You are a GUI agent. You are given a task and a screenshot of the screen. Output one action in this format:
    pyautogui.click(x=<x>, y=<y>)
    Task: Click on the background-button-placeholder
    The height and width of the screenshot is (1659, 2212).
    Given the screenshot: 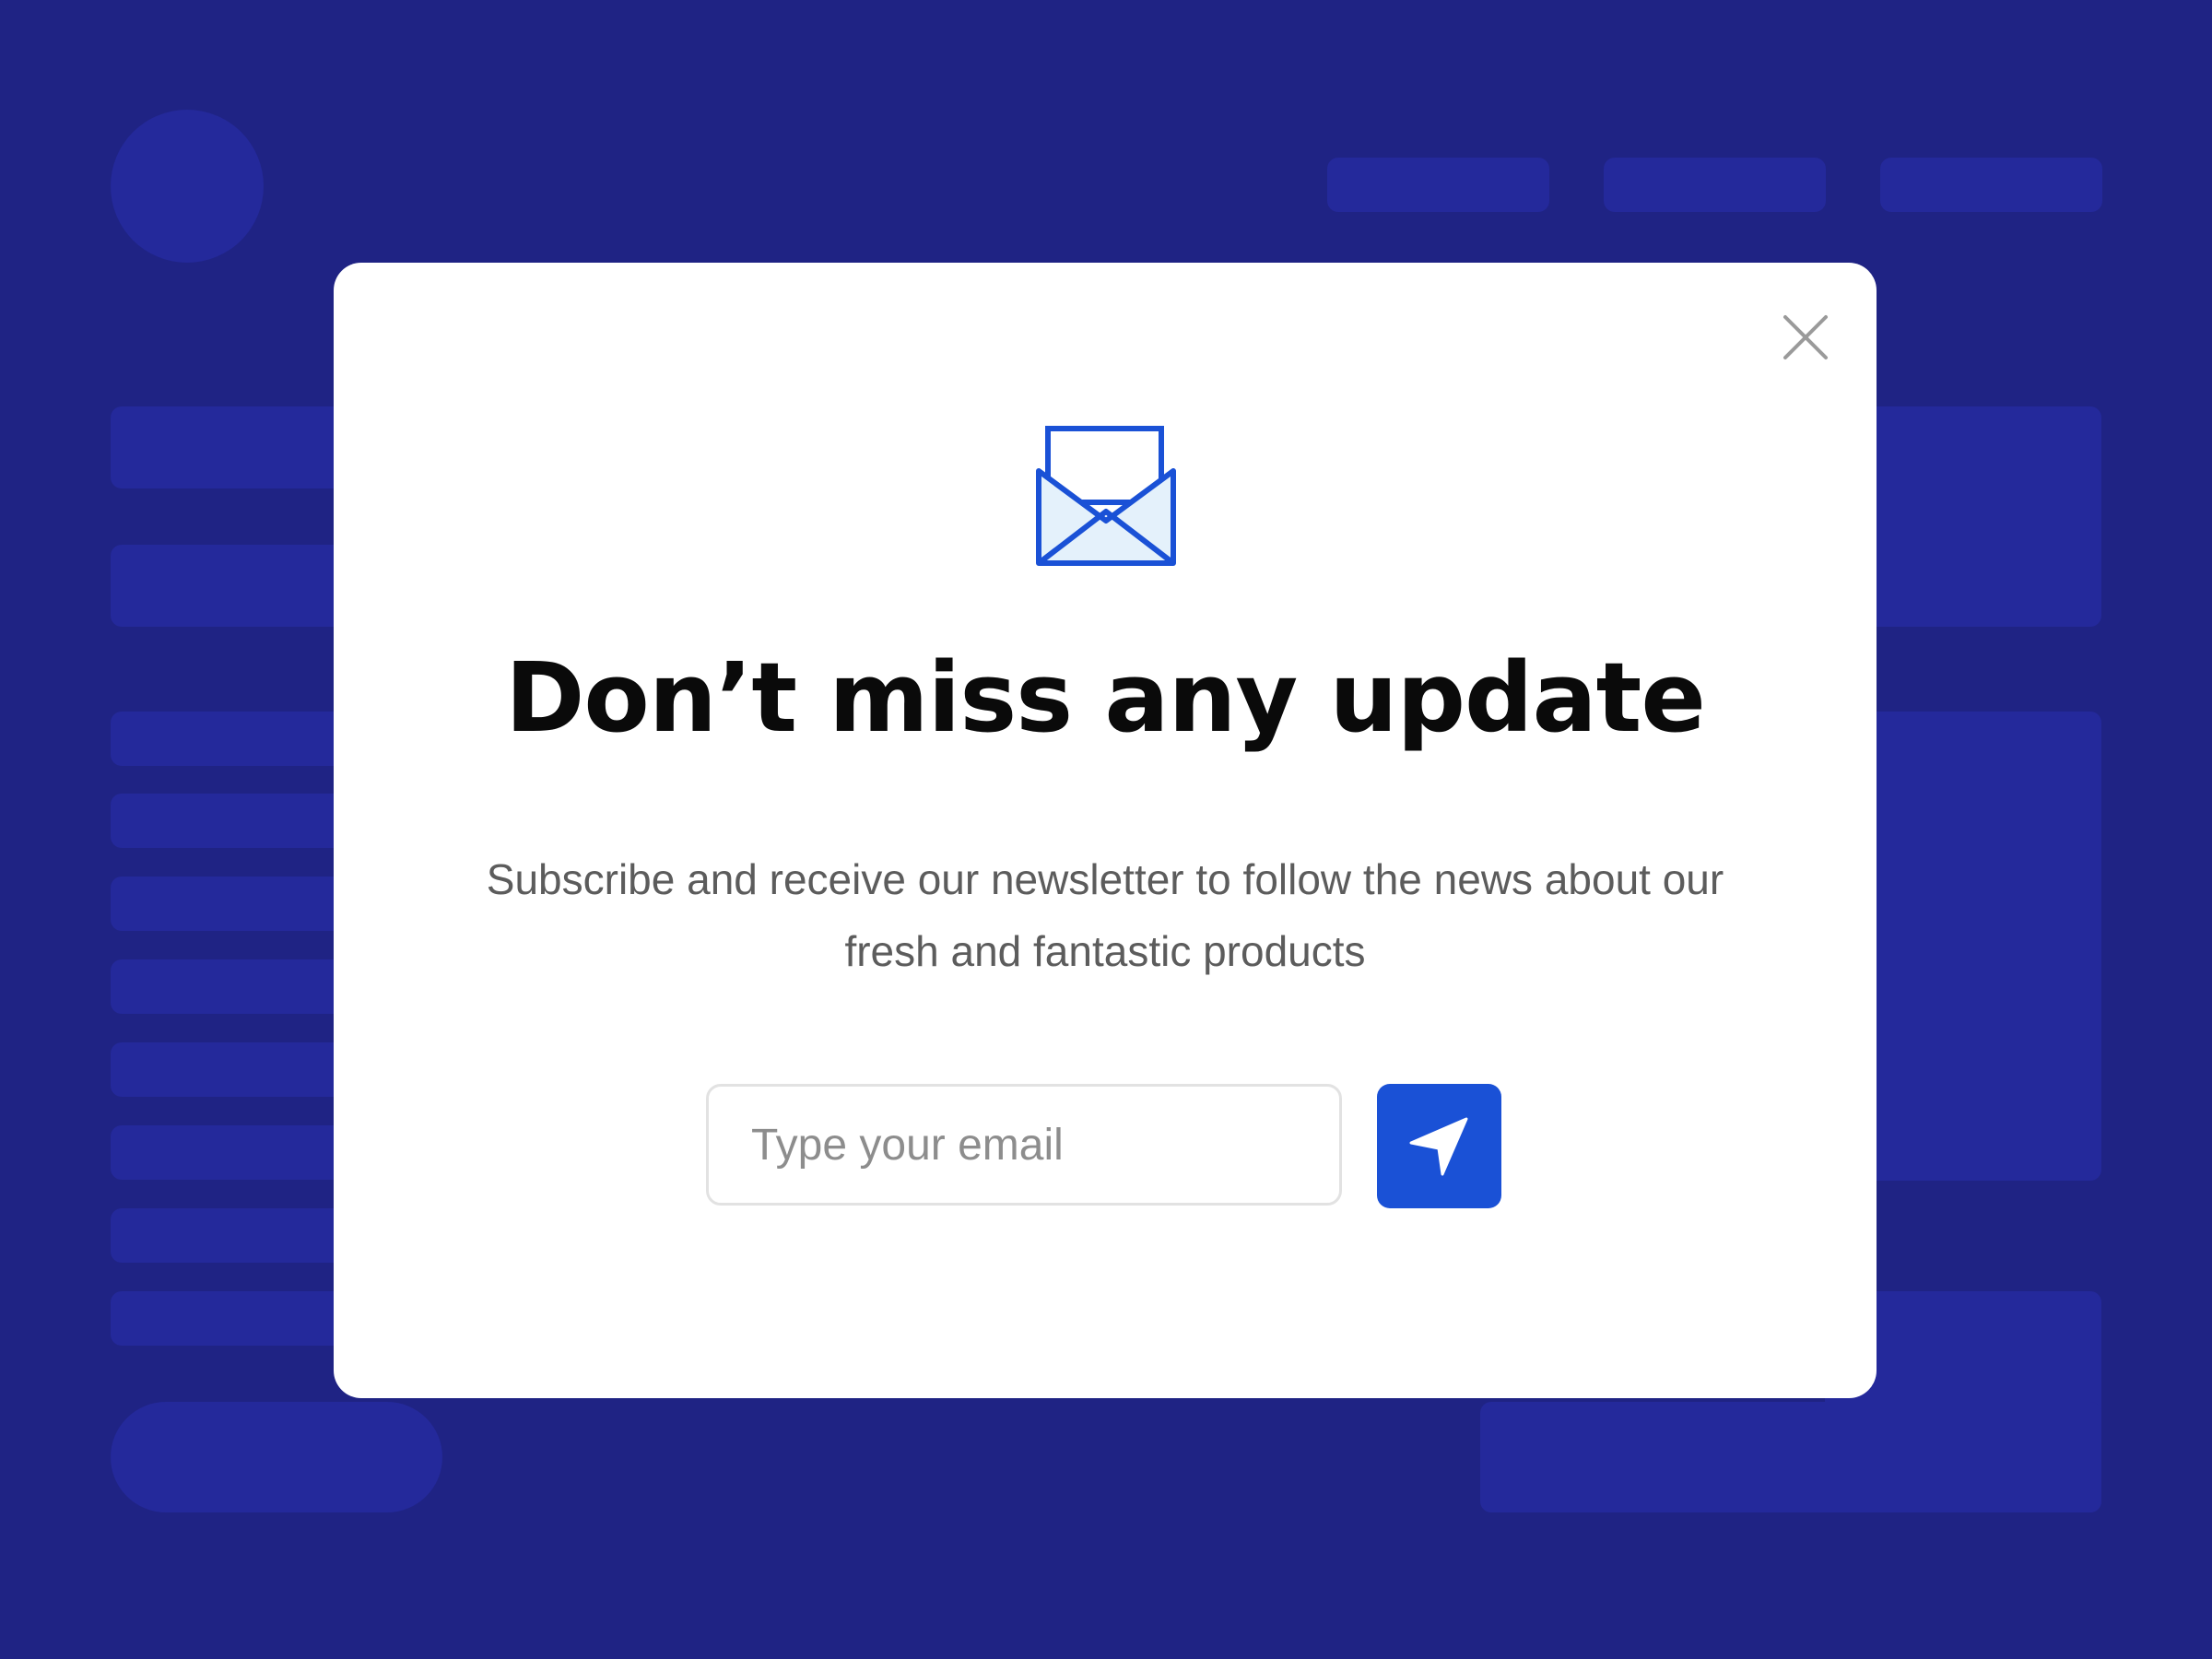 What is the action you would take?
    pyautogui.click(x=276, y=1457)
    